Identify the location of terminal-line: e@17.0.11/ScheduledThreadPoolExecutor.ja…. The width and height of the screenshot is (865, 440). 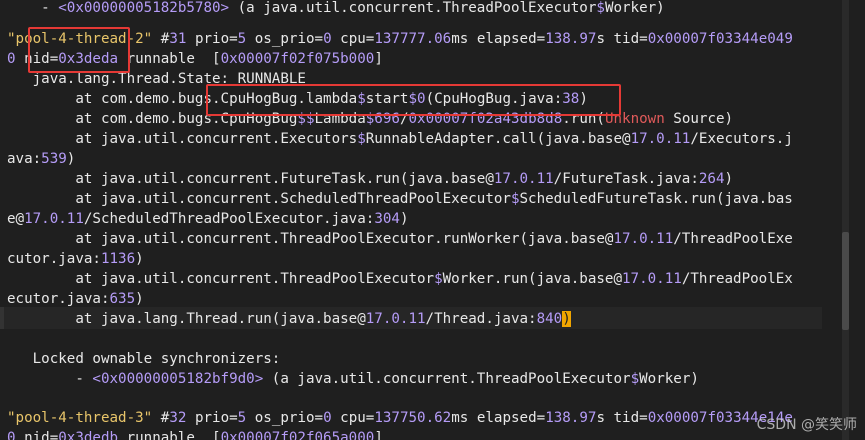
(208, 219).